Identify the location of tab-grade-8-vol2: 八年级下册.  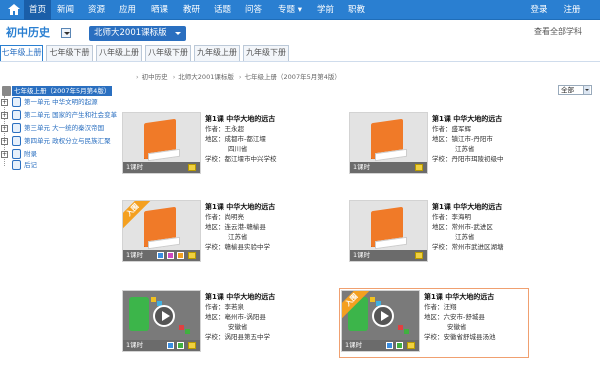
(168, 53).